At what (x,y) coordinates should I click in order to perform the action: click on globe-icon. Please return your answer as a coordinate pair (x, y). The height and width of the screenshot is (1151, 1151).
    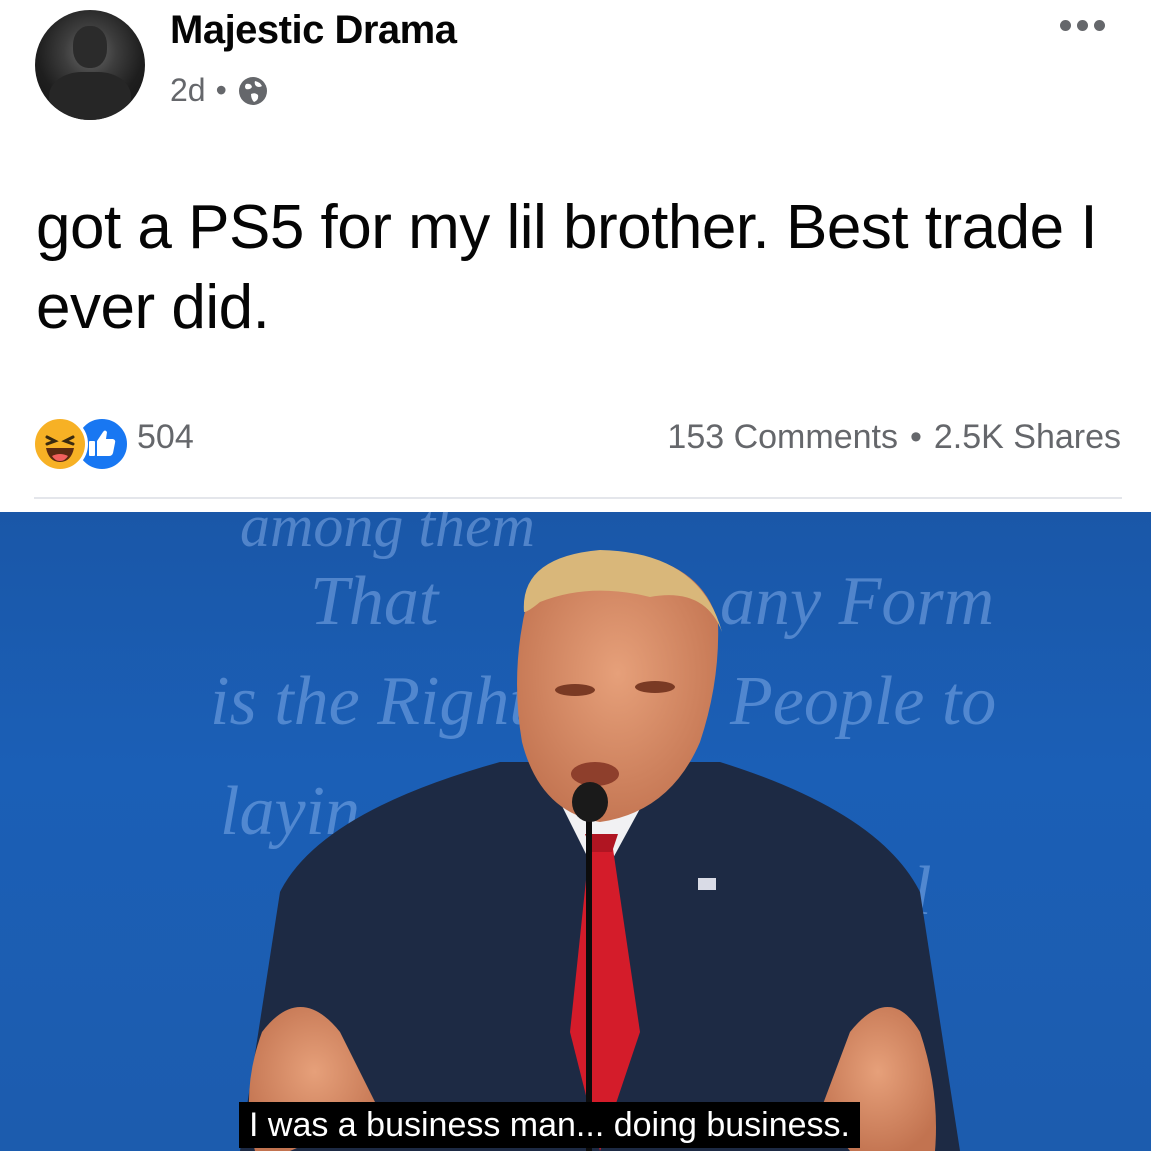
    Looking at the image, I should click on (253, 91).